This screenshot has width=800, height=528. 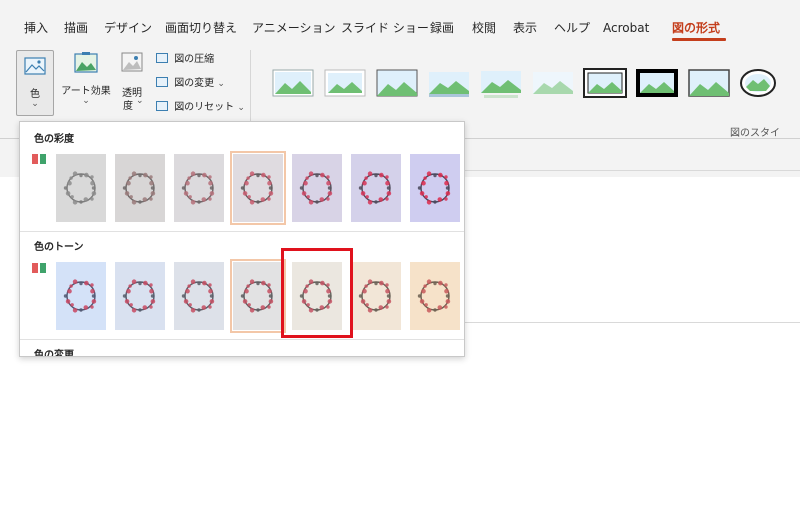 What do you see at coordinates (317, 293) in the screenshot?
I see `annotation-highlight-box` at bounding box center [317, 293].